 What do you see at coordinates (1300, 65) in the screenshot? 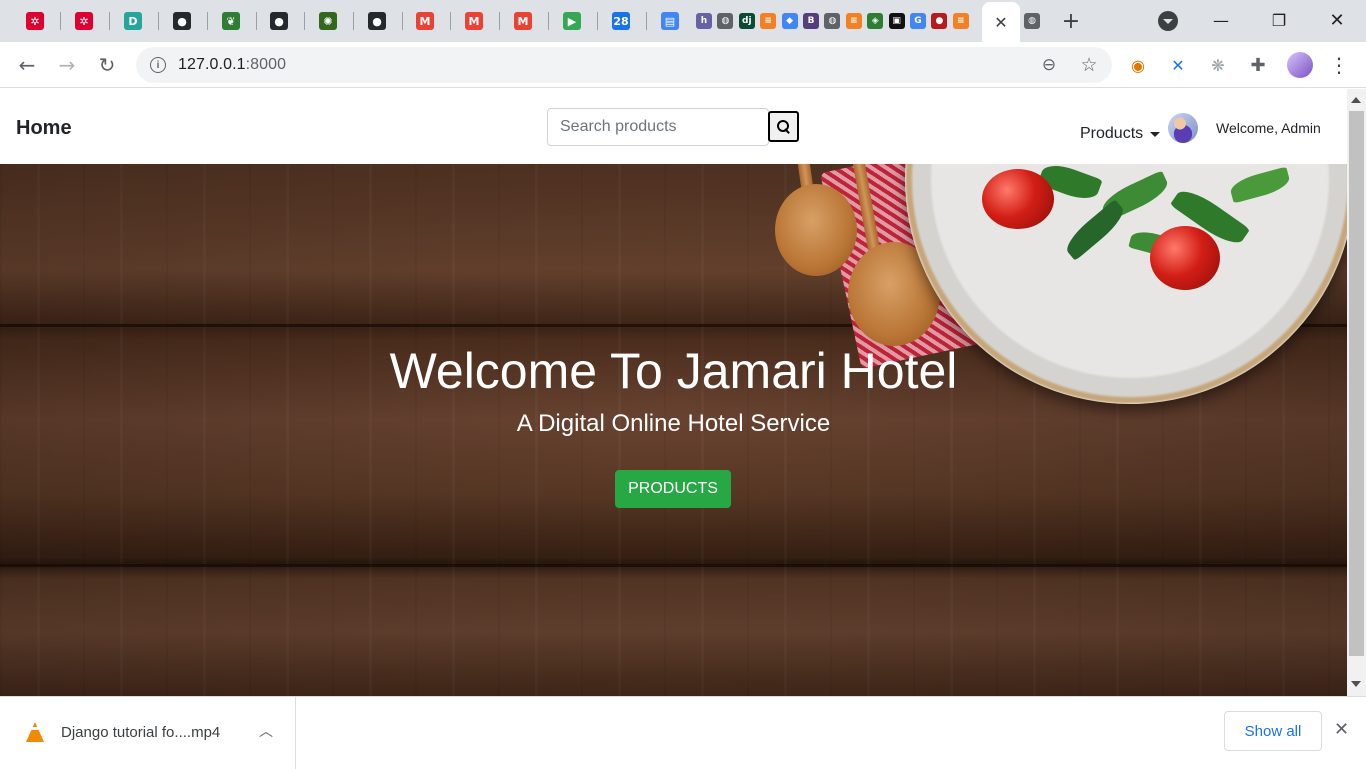
I see `profile-avatar` at bounding box center [1300, 65].